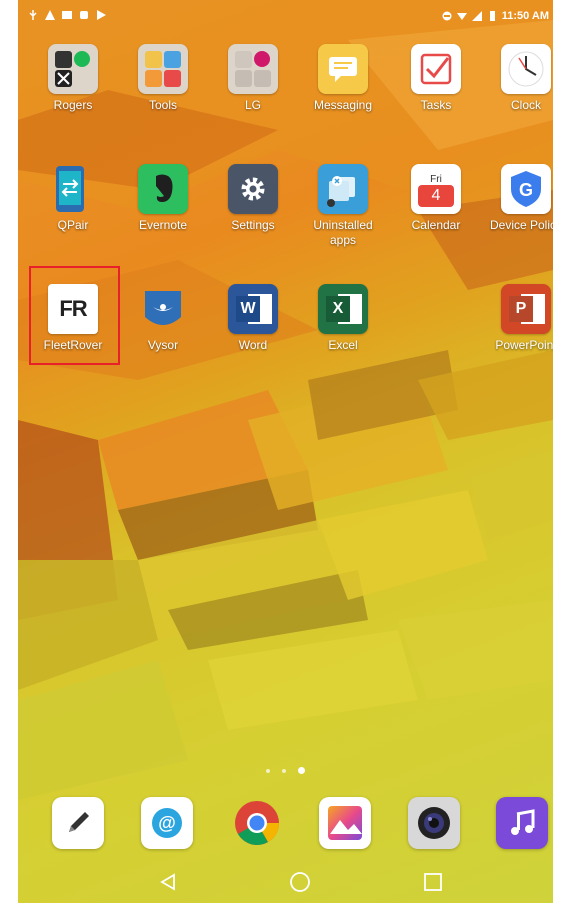  I want to click on rogers-folder-icon, so click(73, 69).